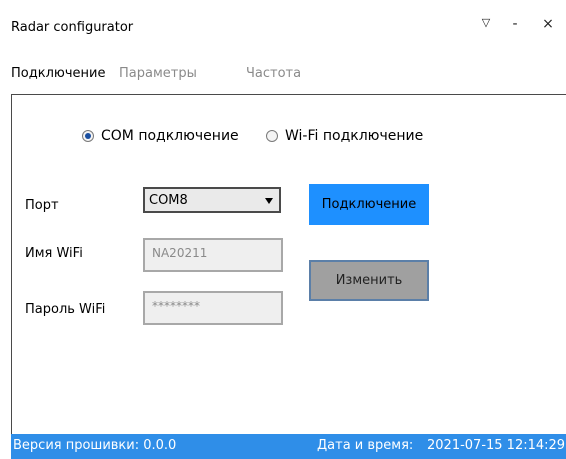  What do you see at coordinates (213, 308) in the screenshot?
I see `wifi-password-input: ********` at bounding box center [213, 308].